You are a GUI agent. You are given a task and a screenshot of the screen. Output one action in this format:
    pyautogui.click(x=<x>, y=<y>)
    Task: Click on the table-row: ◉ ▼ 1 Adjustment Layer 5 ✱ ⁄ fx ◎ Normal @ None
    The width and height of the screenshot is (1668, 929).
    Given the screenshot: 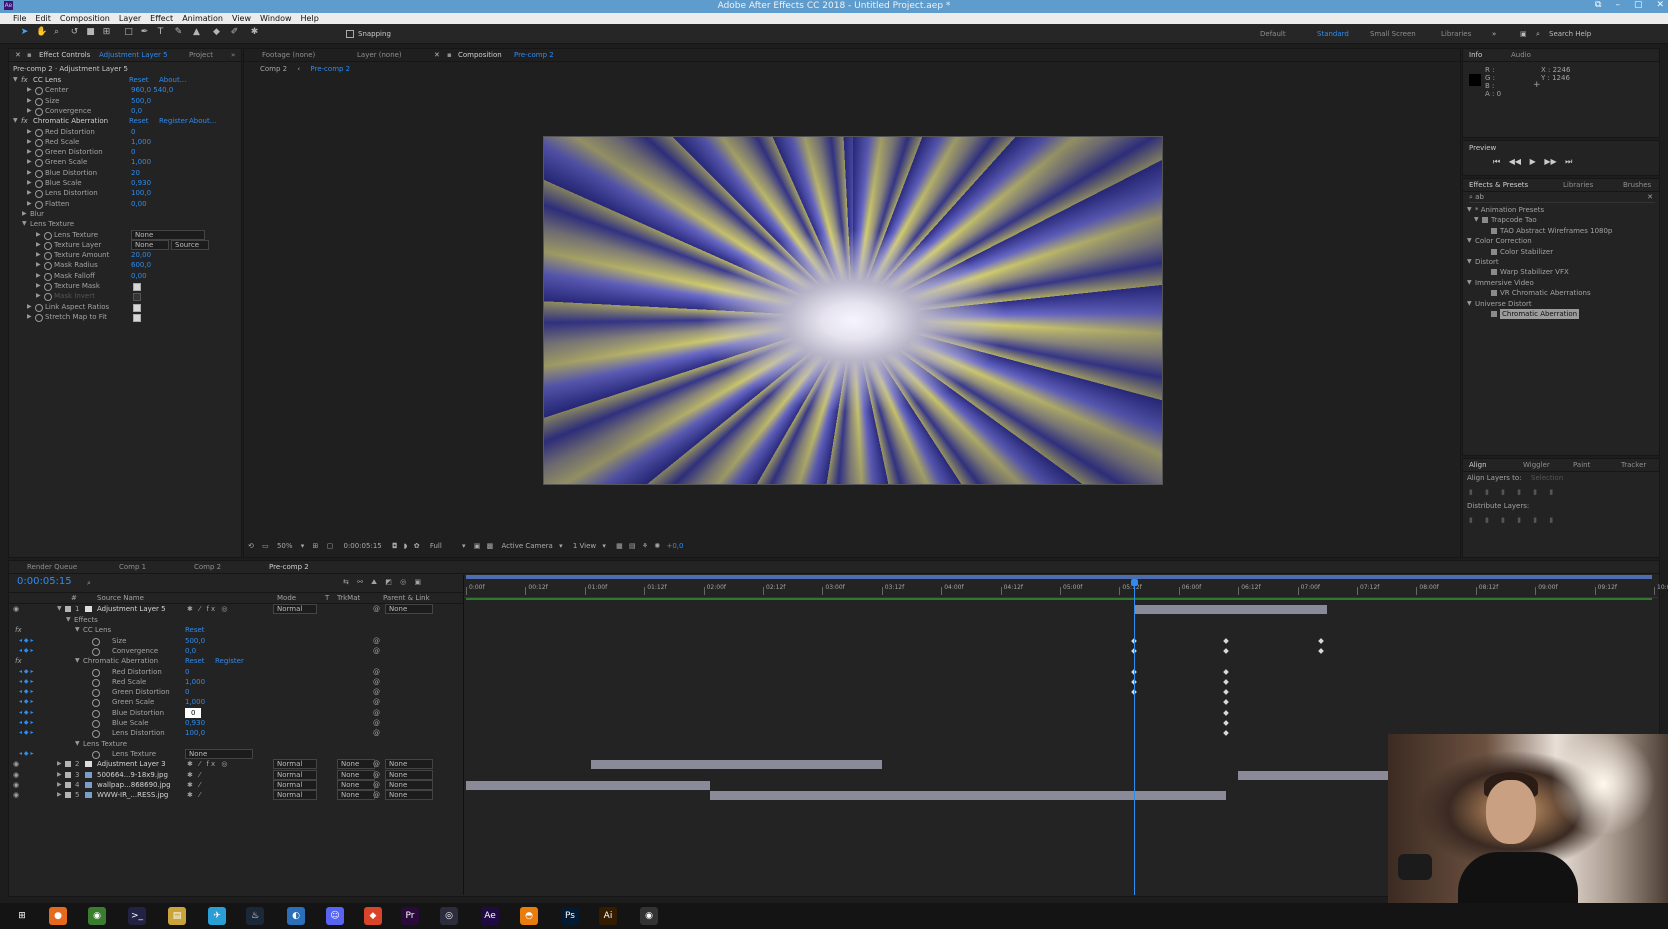 What is the action you would take?
    pyautogui.click(x=236, y=609)
    